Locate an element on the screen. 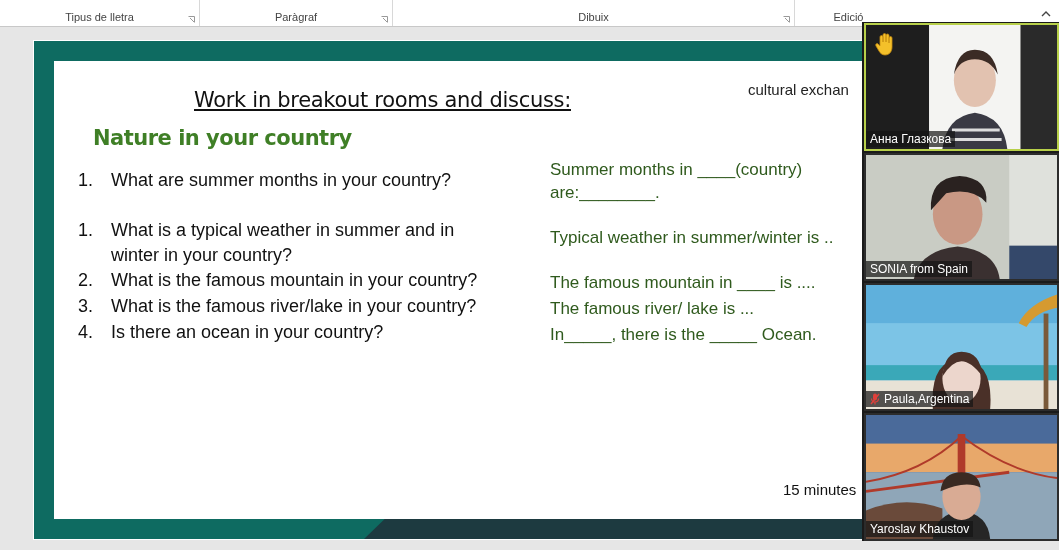 The image size is (1059, 550). participant-name: Анна Глазкова is located at coordinates (911, 139).